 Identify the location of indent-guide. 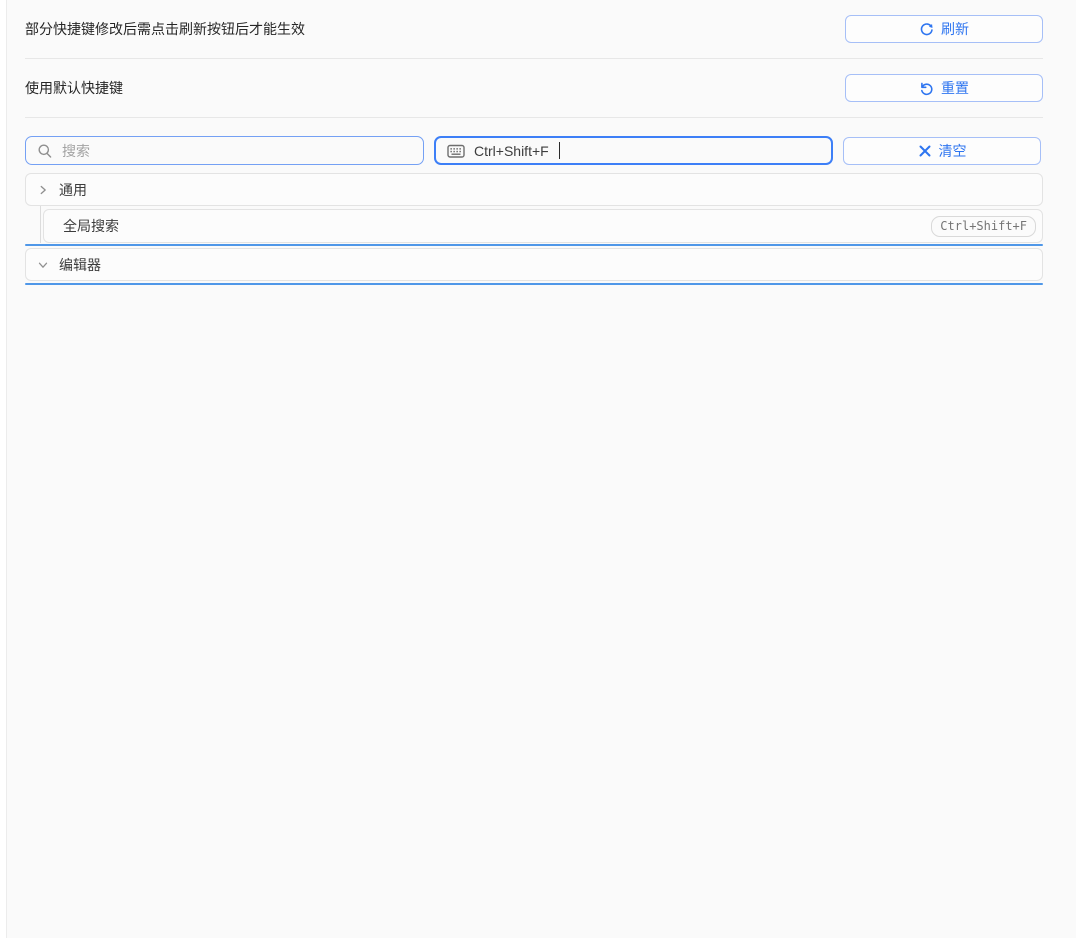
(40, 224).